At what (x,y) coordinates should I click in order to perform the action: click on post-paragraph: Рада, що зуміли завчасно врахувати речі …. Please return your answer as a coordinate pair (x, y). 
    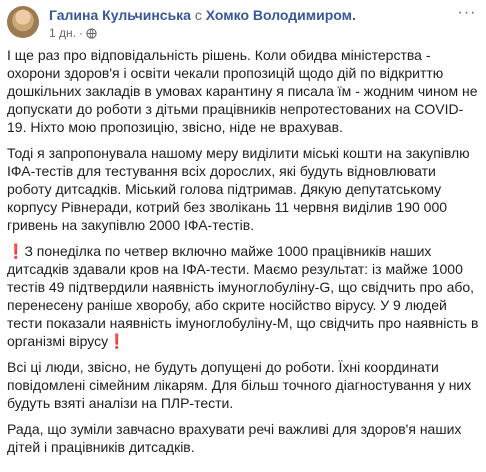
    Looking at the image, I should click on (243, 438).